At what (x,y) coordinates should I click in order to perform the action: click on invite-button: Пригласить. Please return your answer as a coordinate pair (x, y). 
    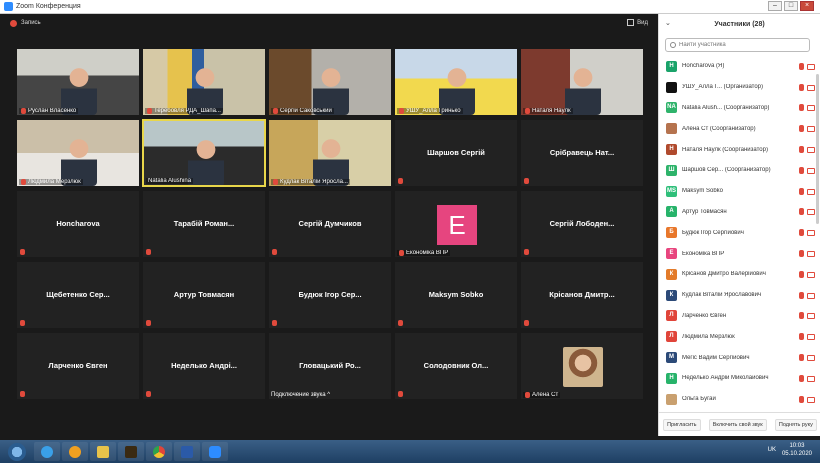
    Looking at the image, I should click on (682, 424).